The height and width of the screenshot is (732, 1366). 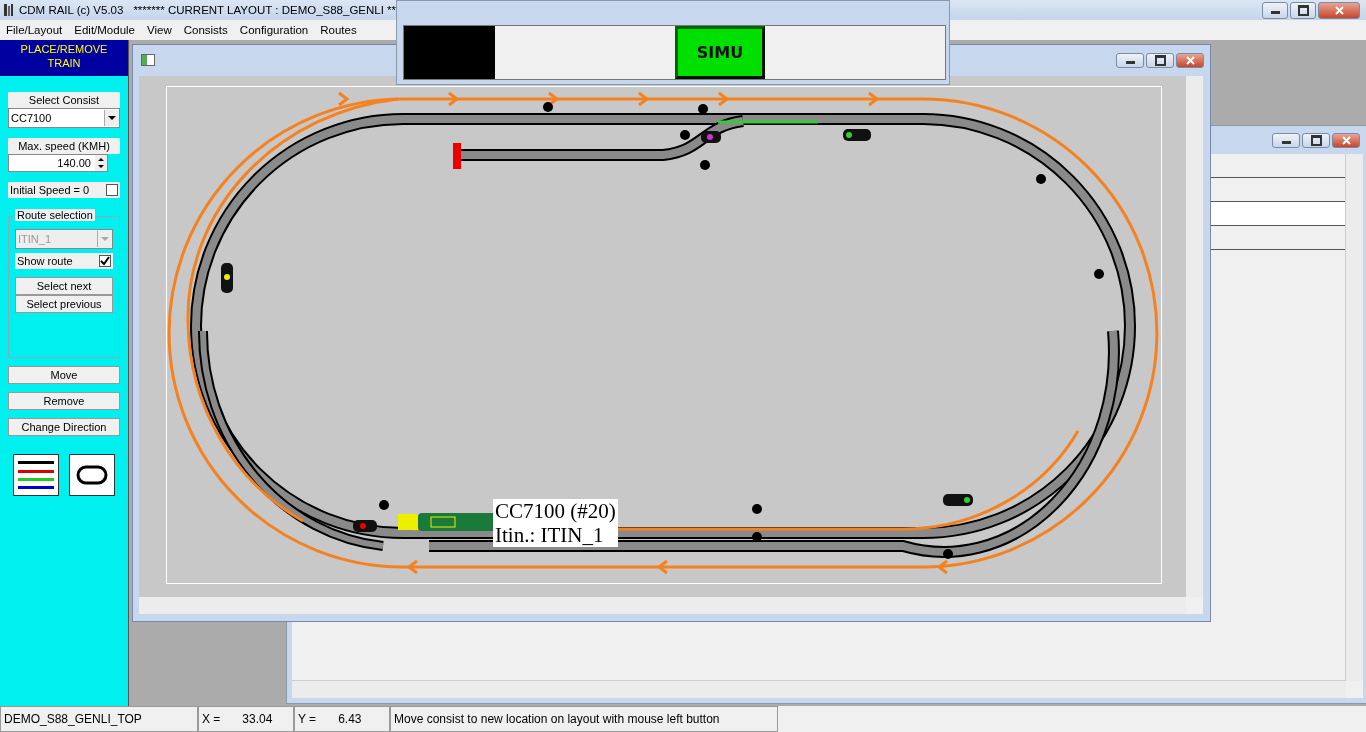 What do you see at coordinates (64, 427) in the screenshot?
I see `action-button: Change Direction` at bounding box center [64, 427].